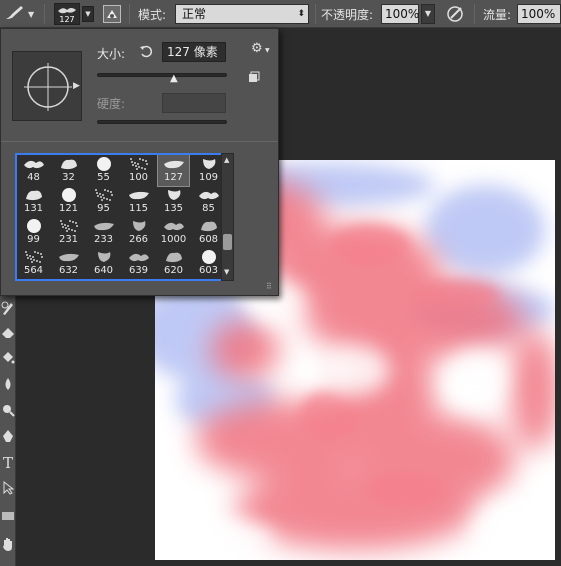 The width and height of the screenshot is (561, 566). What do you see at coordinates (68, 208) in the screenshot?
I see `brush-preset-size: 121` at bounding box center [68, 208].